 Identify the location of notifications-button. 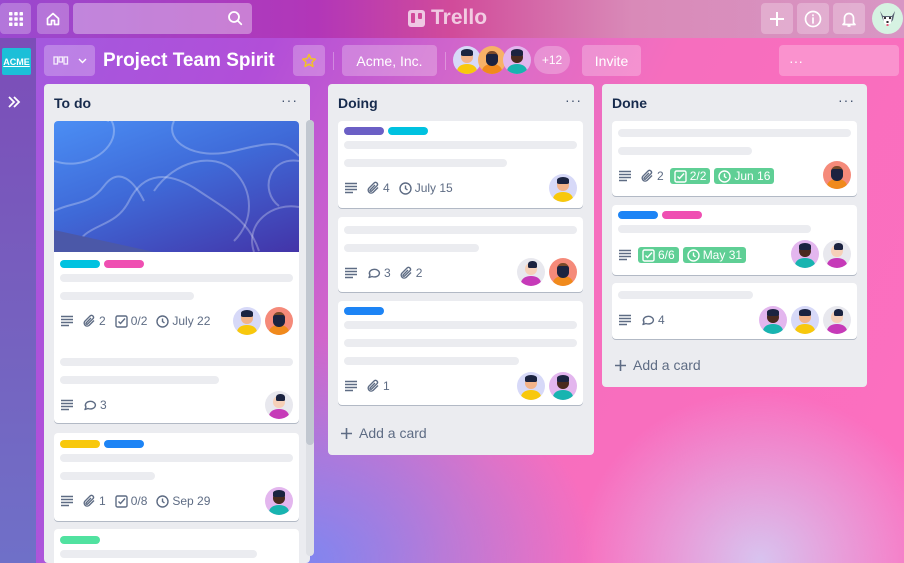
(849, 18).